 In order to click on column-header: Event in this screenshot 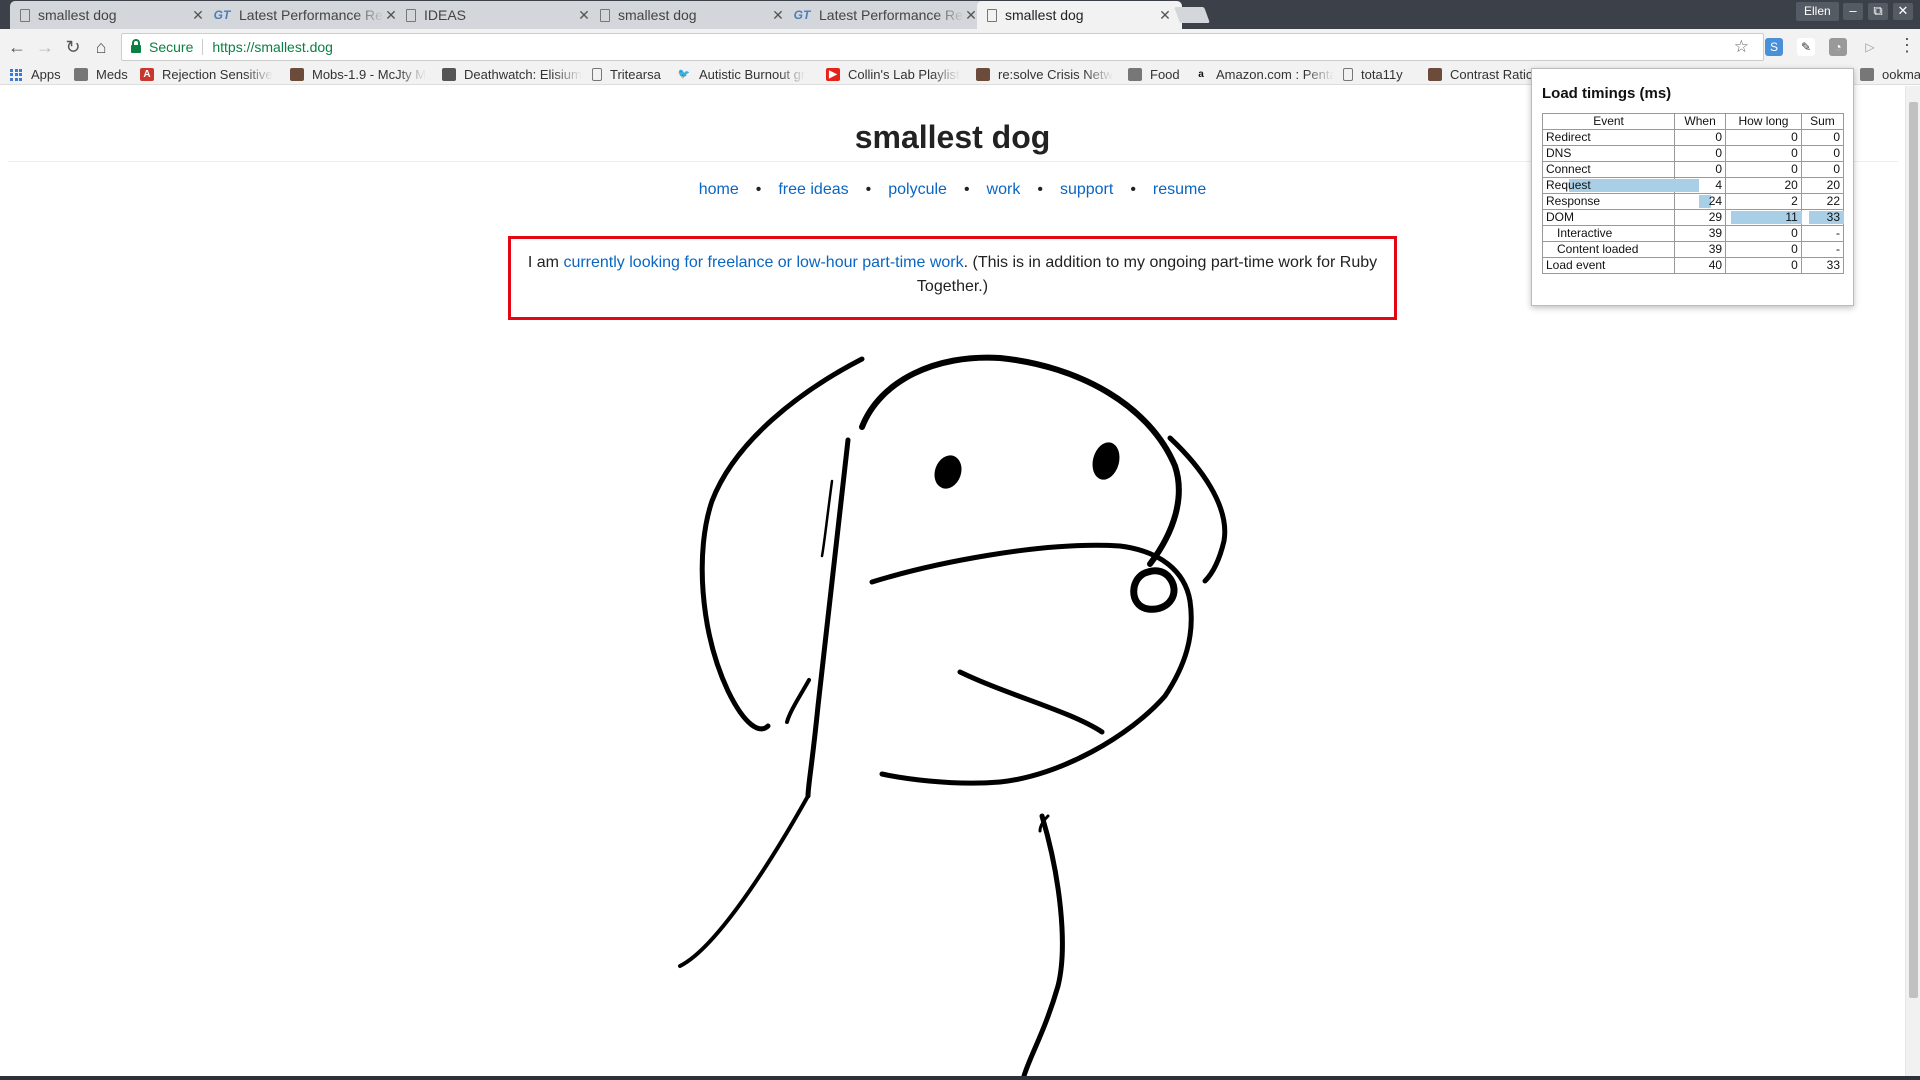, I will do `click(1608, 121)`.